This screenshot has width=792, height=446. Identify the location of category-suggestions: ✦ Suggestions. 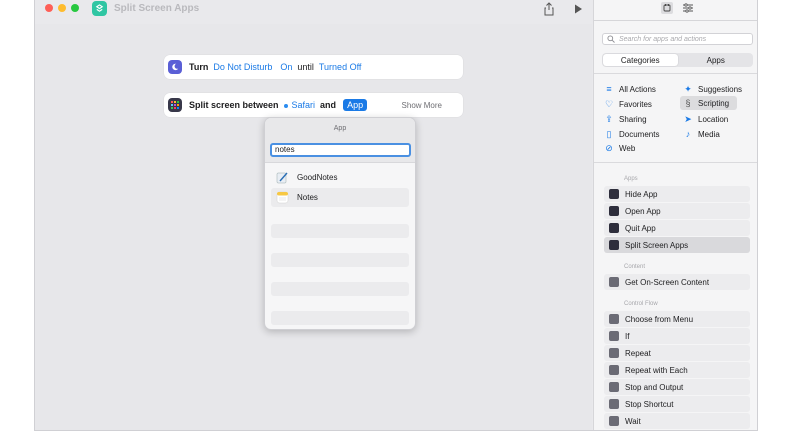
(712, 89).